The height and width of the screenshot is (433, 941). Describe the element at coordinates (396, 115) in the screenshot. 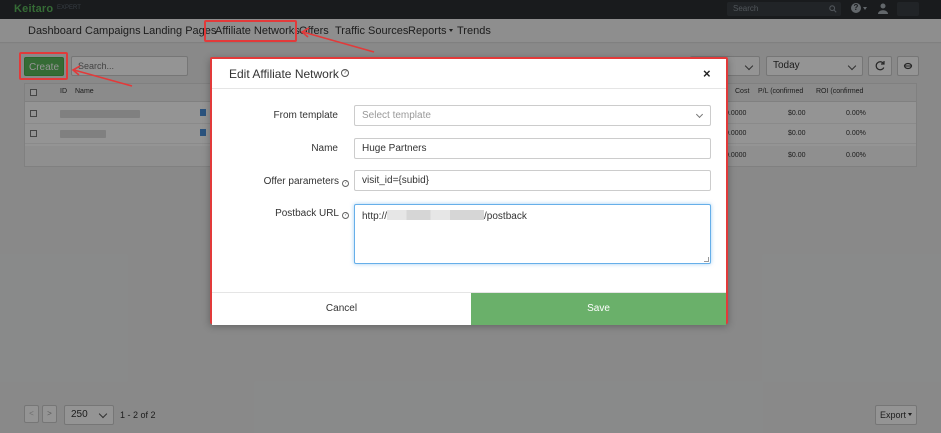

I see `template-placeholder: Select template` at that location.